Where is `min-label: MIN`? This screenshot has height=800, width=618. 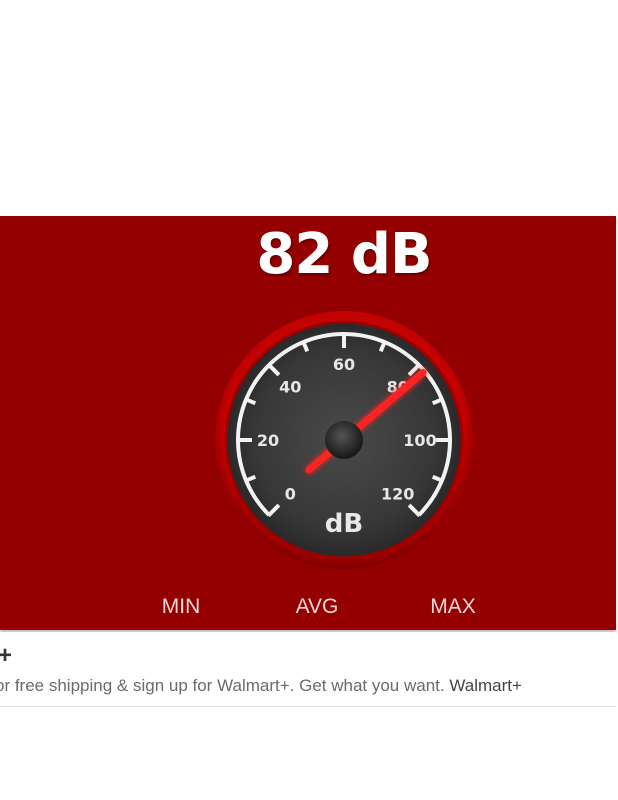 min-label: MIN is located at coordinates (181, 606).